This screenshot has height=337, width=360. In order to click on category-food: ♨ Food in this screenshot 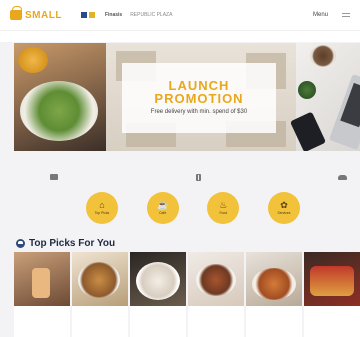, I will do `click(223, 208)`.